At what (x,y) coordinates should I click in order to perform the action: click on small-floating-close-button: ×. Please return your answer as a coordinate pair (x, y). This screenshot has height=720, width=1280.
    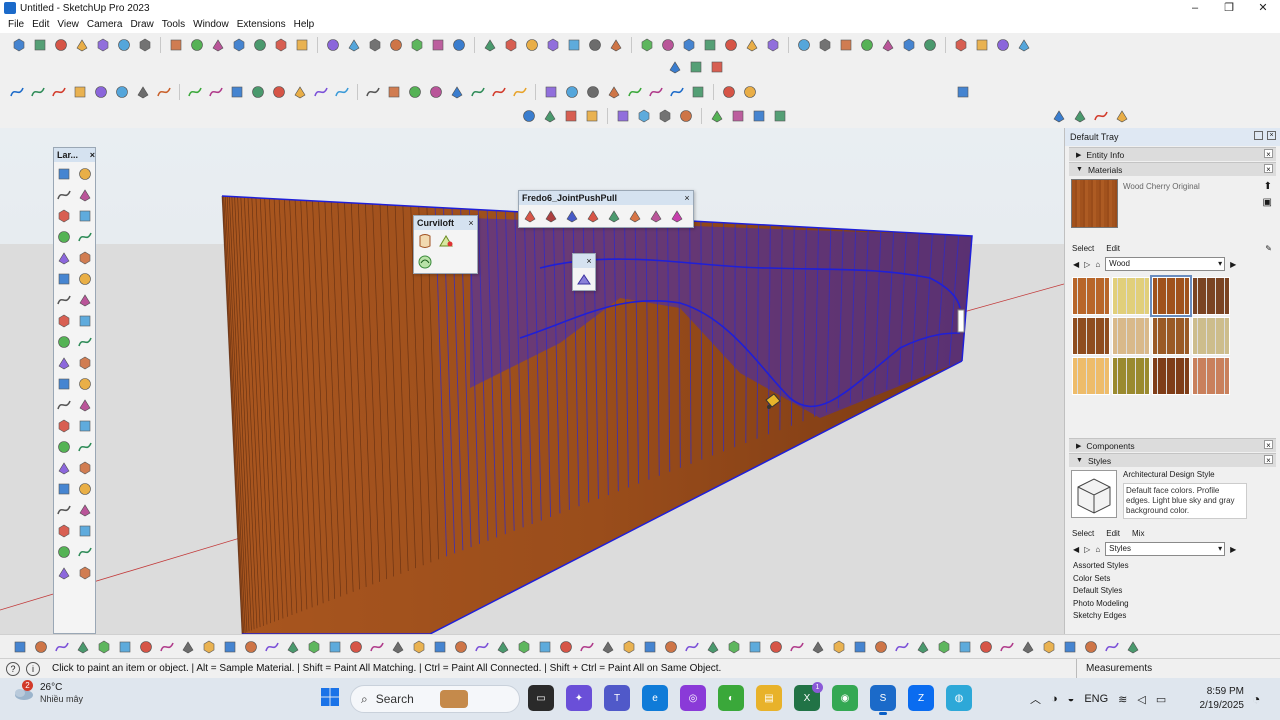
    Looking at the image, I should click on (589, 261).